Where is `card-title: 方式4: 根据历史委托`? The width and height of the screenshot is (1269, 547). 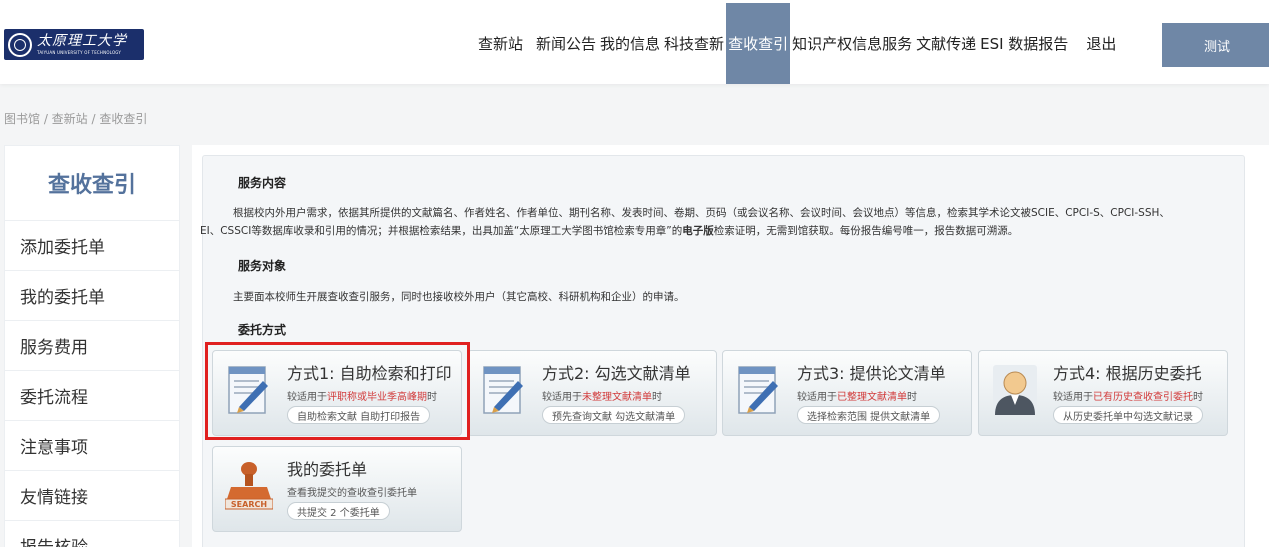
card-title: 方式4: 根据历史委托 is located at coordinates (1127, 373).